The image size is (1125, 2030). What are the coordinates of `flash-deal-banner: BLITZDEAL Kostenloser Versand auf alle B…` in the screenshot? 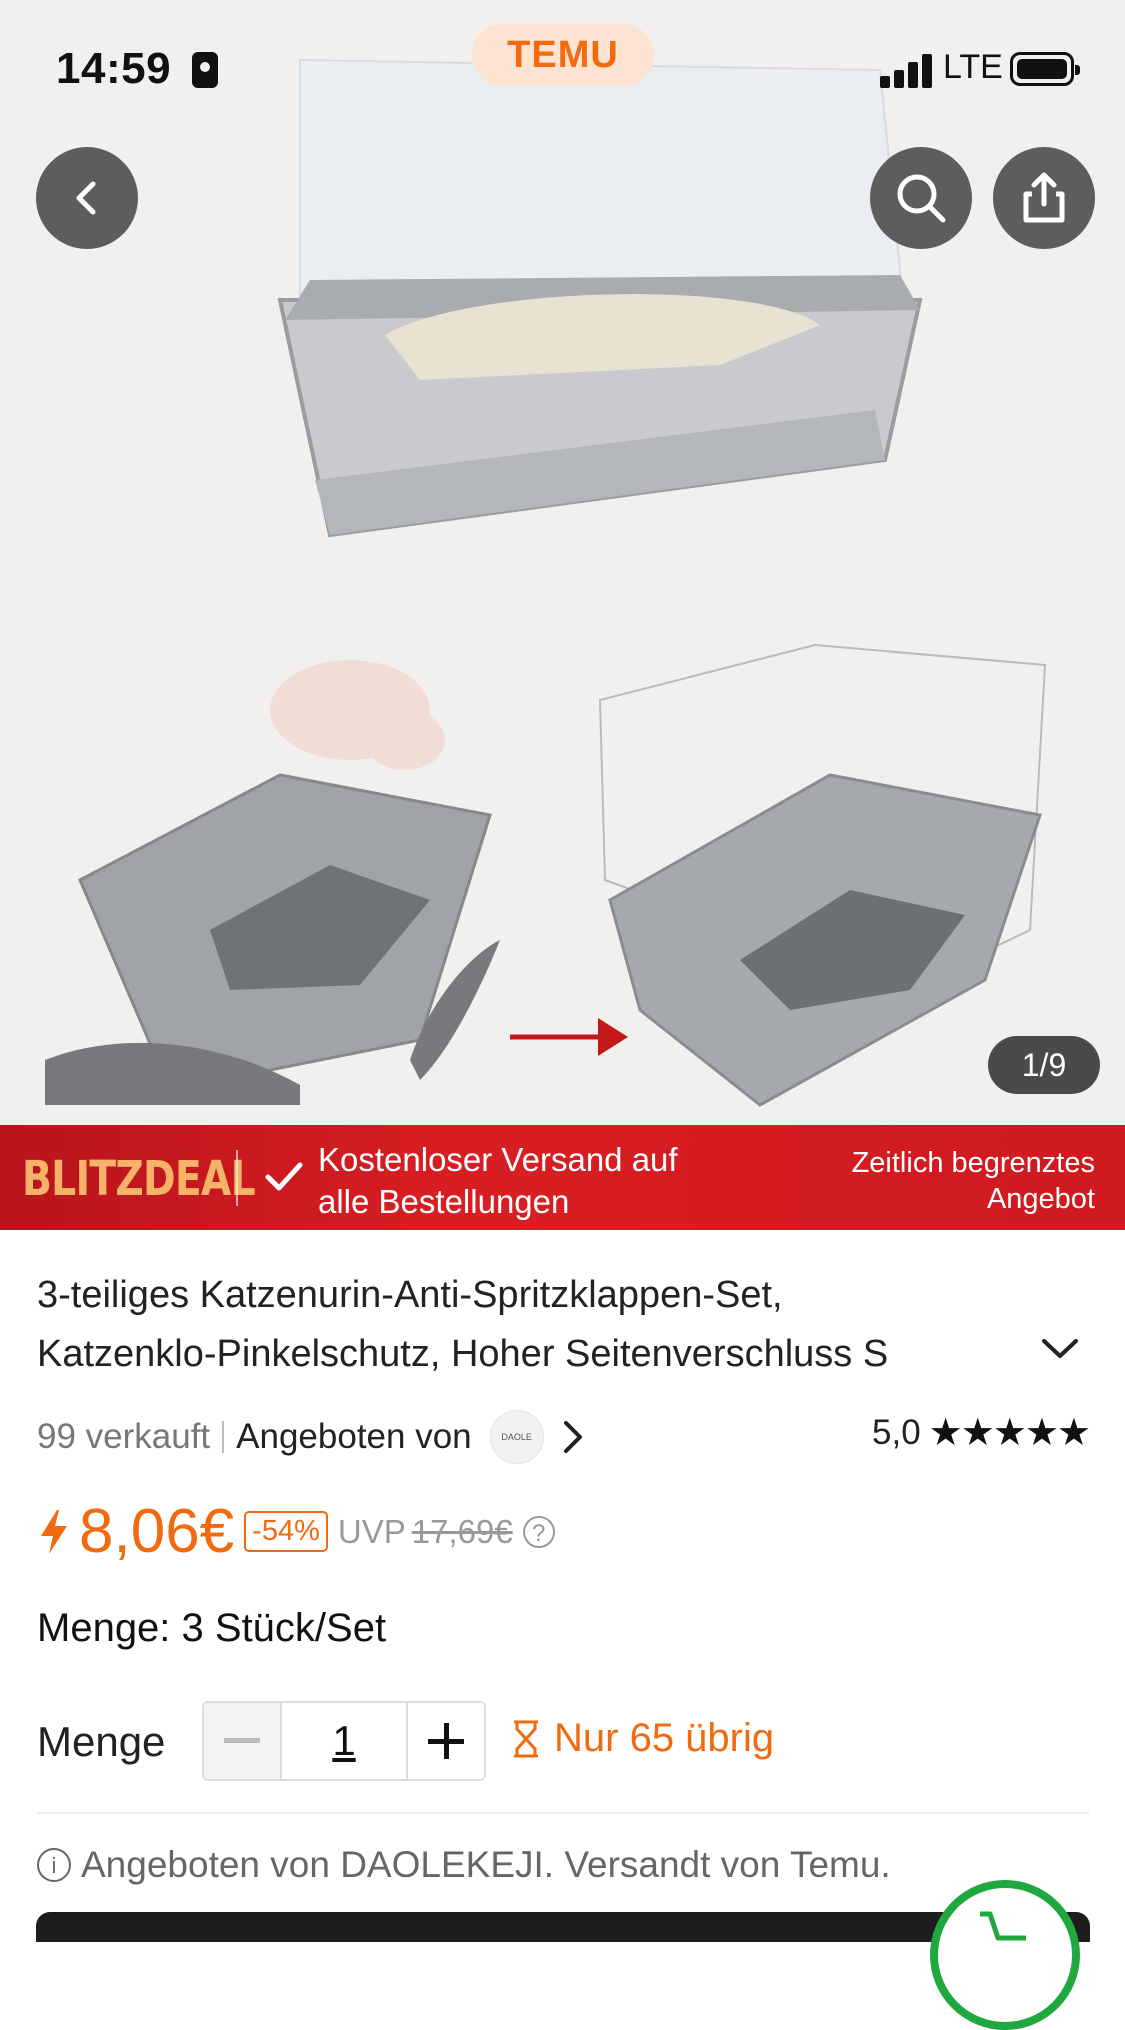 It's located at (562, 1177).